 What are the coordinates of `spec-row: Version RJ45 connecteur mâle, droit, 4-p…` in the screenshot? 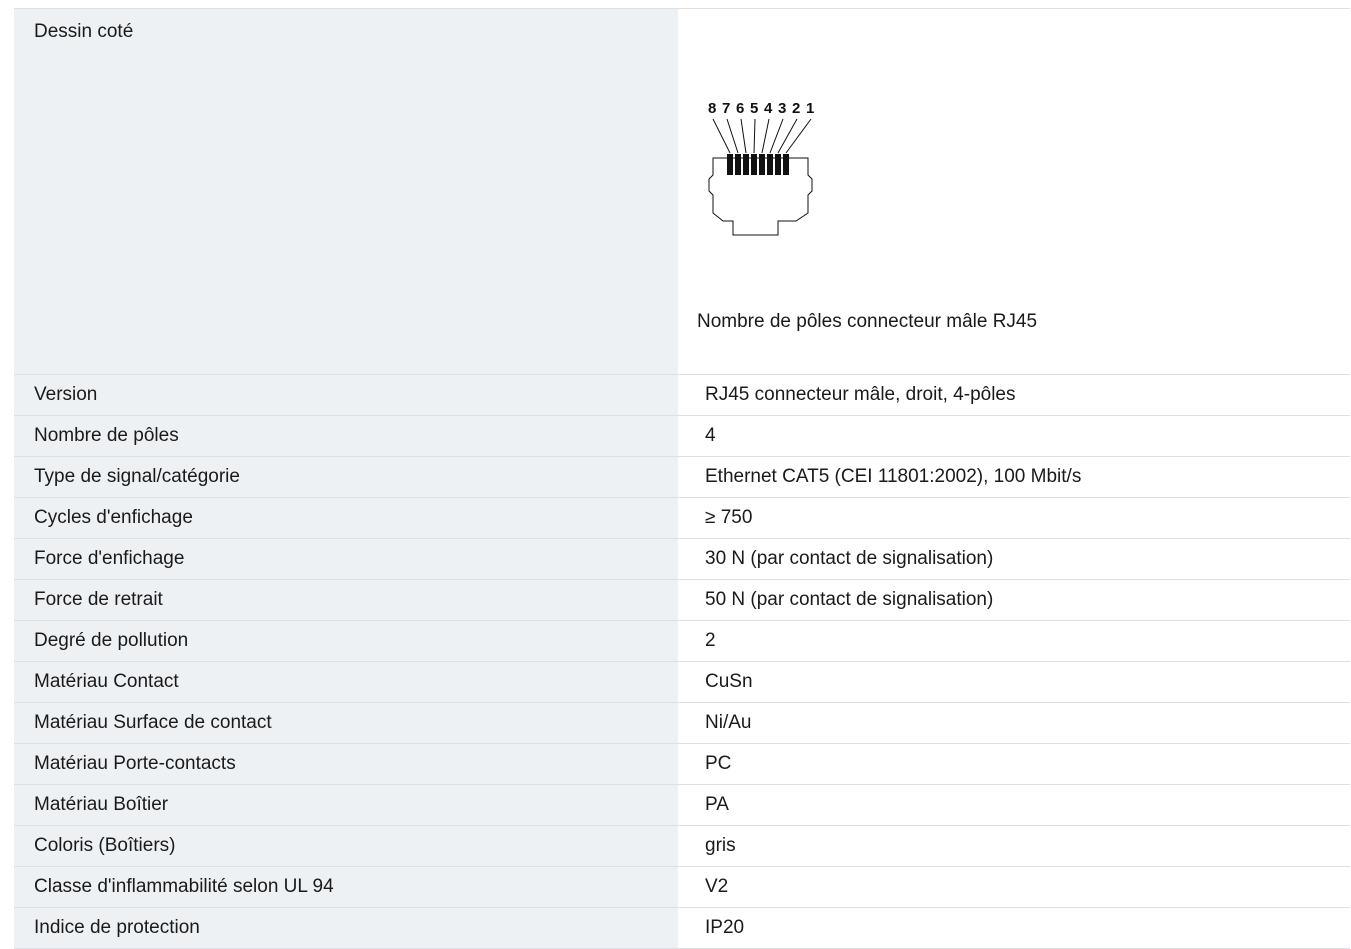 It's located at (682, 395).